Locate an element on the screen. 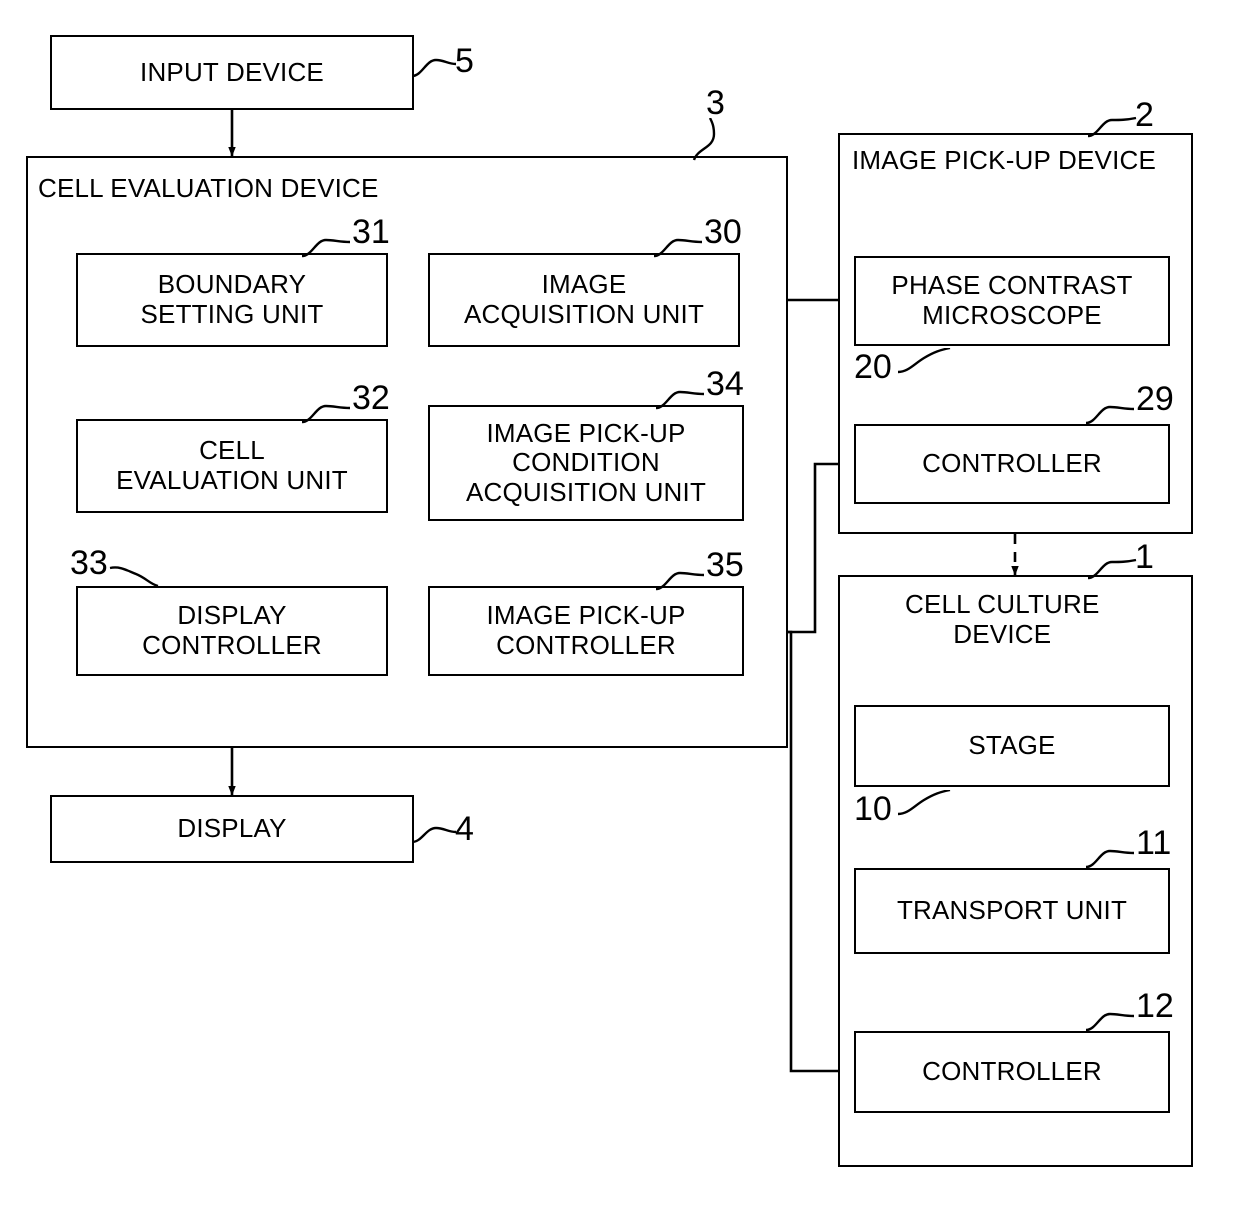 This screenshot has width=1240, height=1225. block-display-label: DISPLAY is located at coordinates (232, 828).